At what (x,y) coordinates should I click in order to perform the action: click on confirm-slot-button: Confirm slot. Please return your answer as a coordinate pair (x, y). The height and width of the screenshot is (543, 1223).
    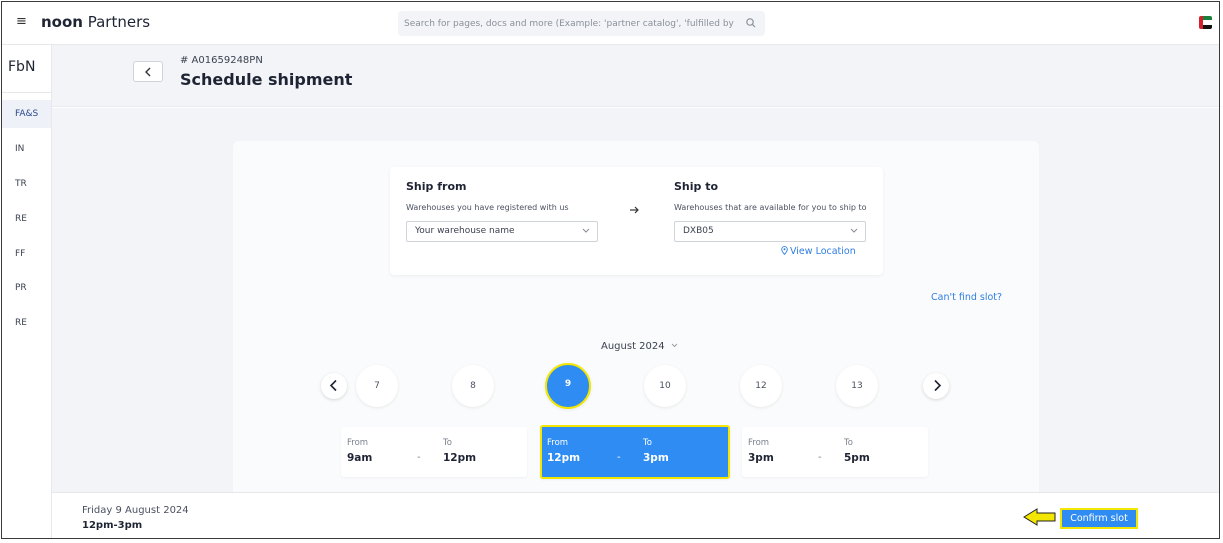
    Looking at the image, I should click on (1099, 518).